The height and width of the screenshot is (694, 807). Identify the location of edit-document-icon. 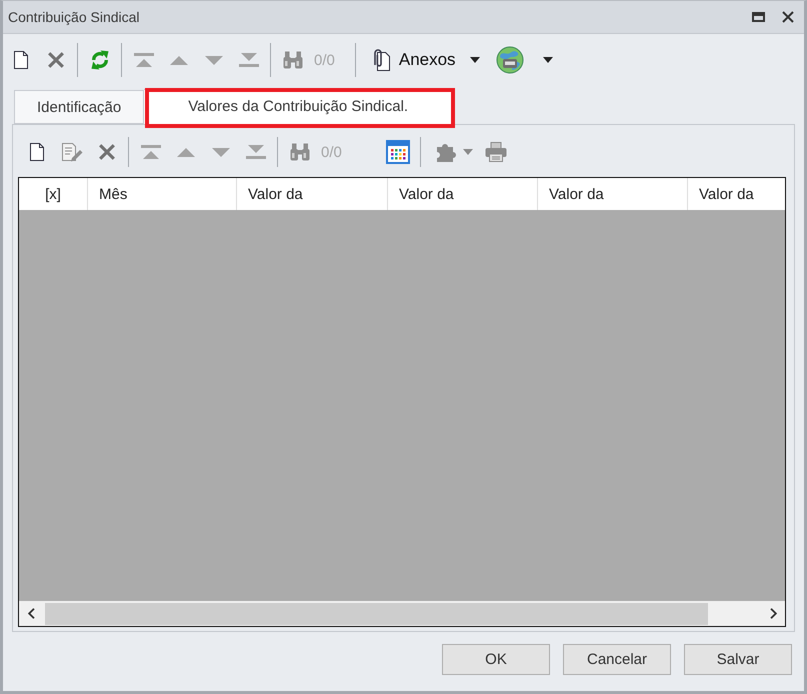
(71, 152).